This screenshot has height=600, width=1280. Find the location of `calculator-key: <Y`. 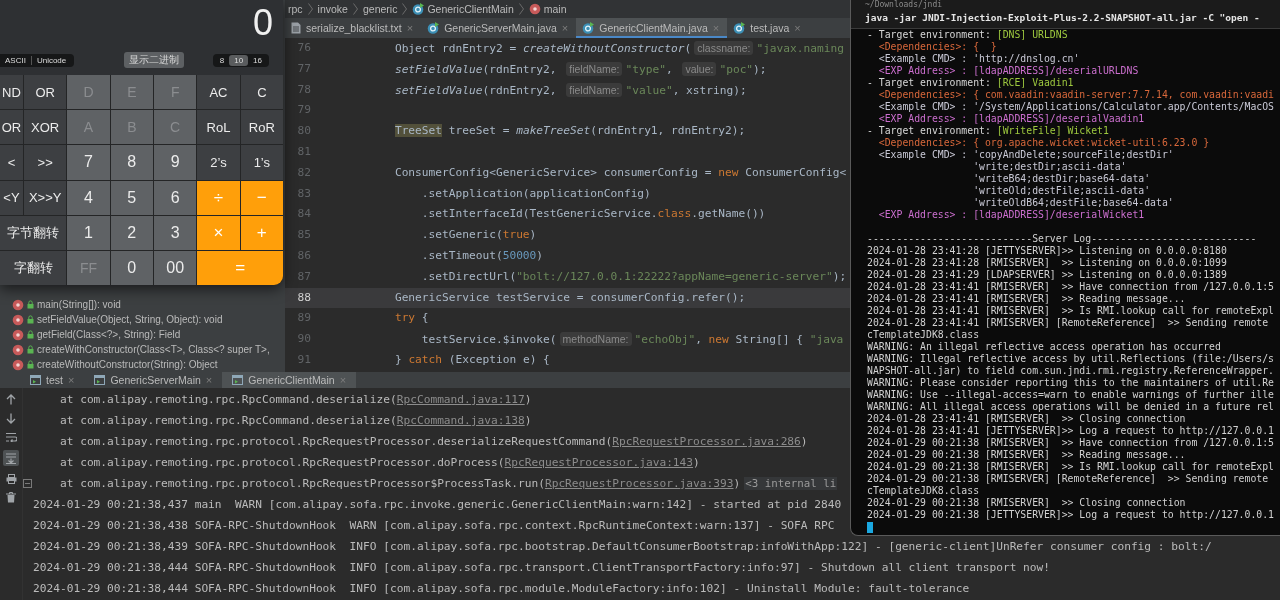

calculator-key: <Y is located at coordinates (11, 197).